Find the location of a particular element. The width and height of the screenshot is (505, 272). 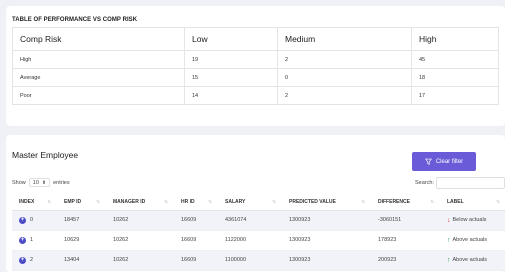

label-text: Below actuals is located at coordinates (469, 220).